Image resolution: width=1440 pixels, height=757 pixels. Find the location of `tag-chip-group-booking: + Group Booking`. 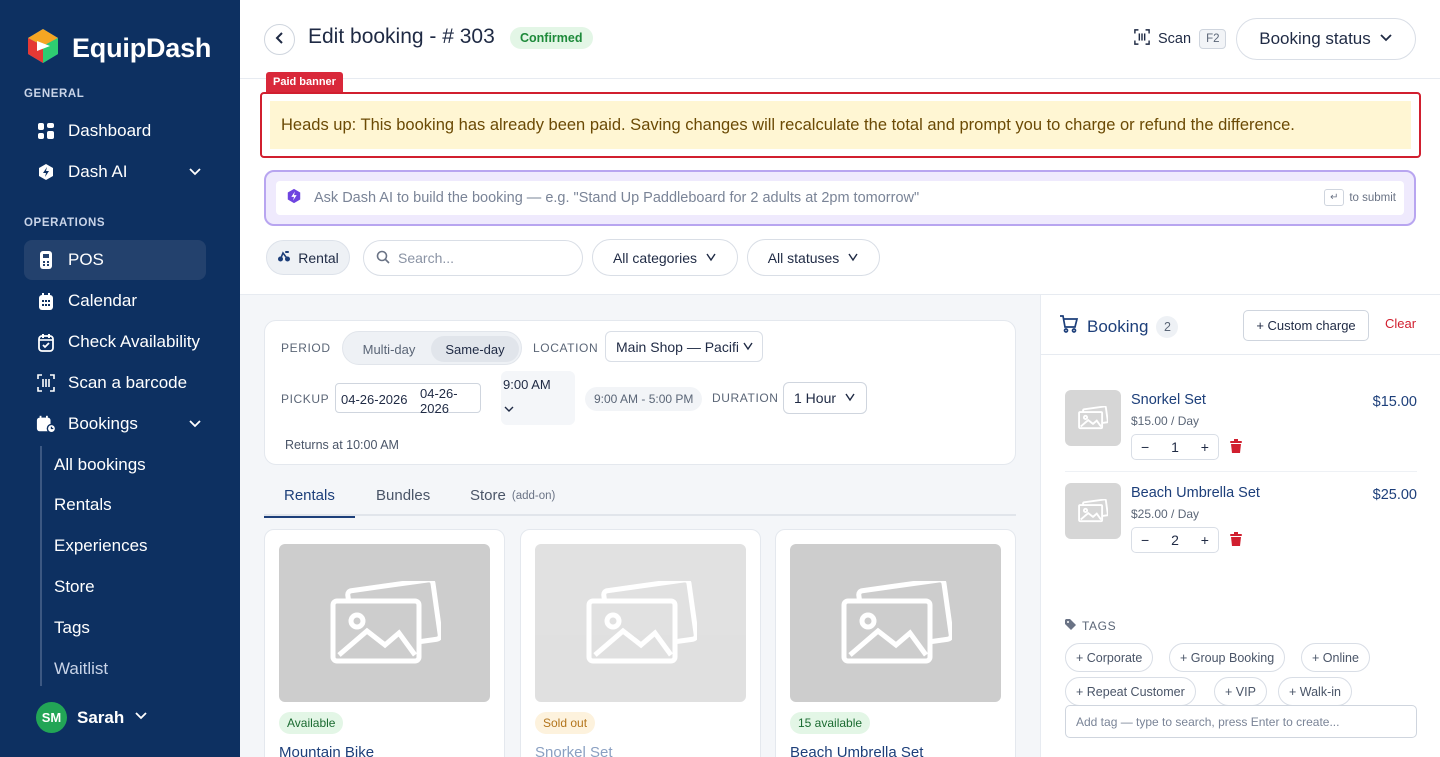

tag-chip-group-booking: + Group Booking is located at coordinates (1227, 657).